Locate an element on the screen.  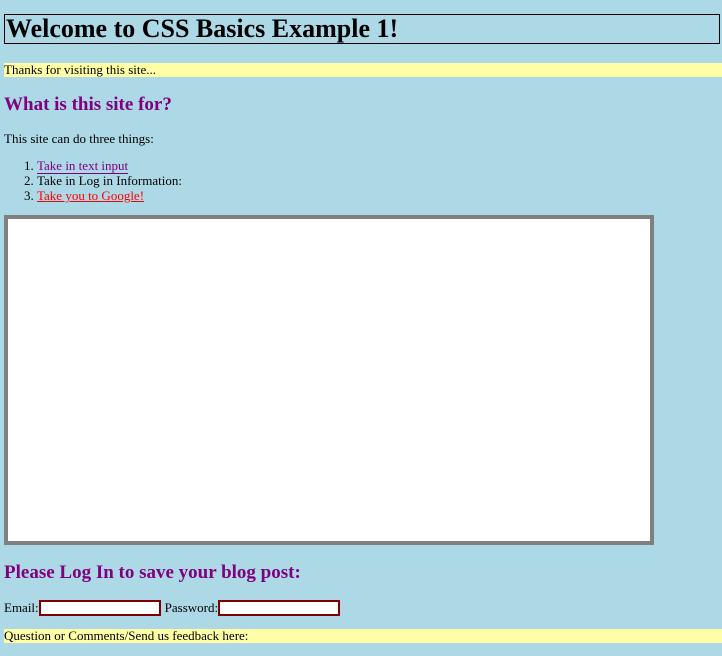
list-item: Take in text input is located at coordinates (109, 166).